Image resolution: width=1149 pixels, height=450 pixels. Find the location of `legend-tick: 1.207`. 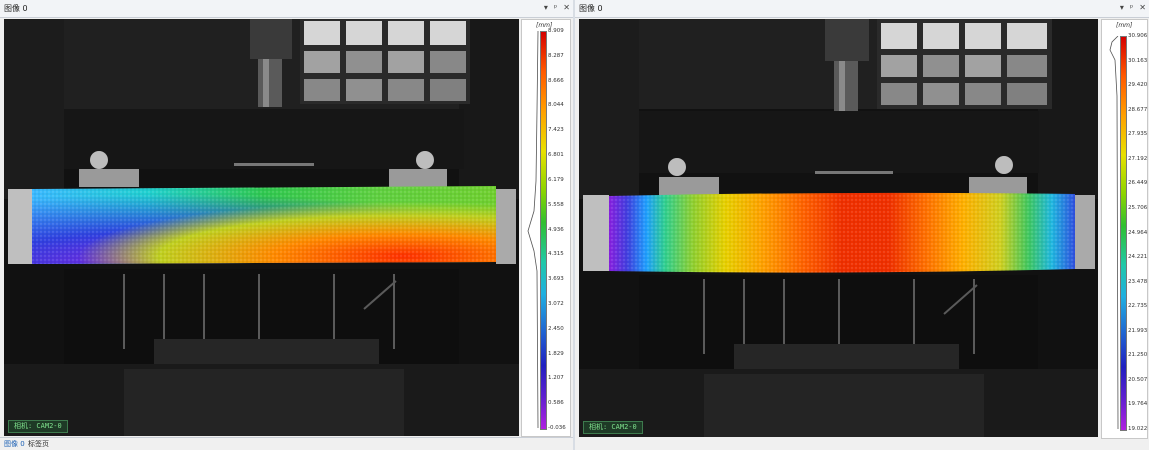

legend-tick: 1.207 is located at coordinates (556, 378).